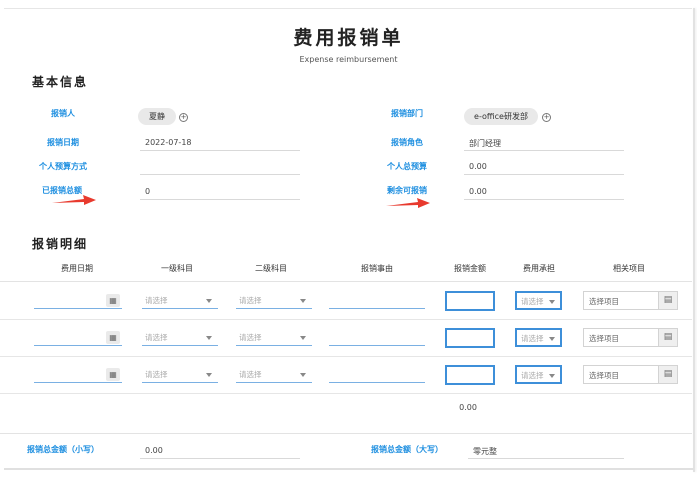  Describe the element at coordinates (63, 113) in the screenshot. I see `applicant-label: 报销人` at that location.